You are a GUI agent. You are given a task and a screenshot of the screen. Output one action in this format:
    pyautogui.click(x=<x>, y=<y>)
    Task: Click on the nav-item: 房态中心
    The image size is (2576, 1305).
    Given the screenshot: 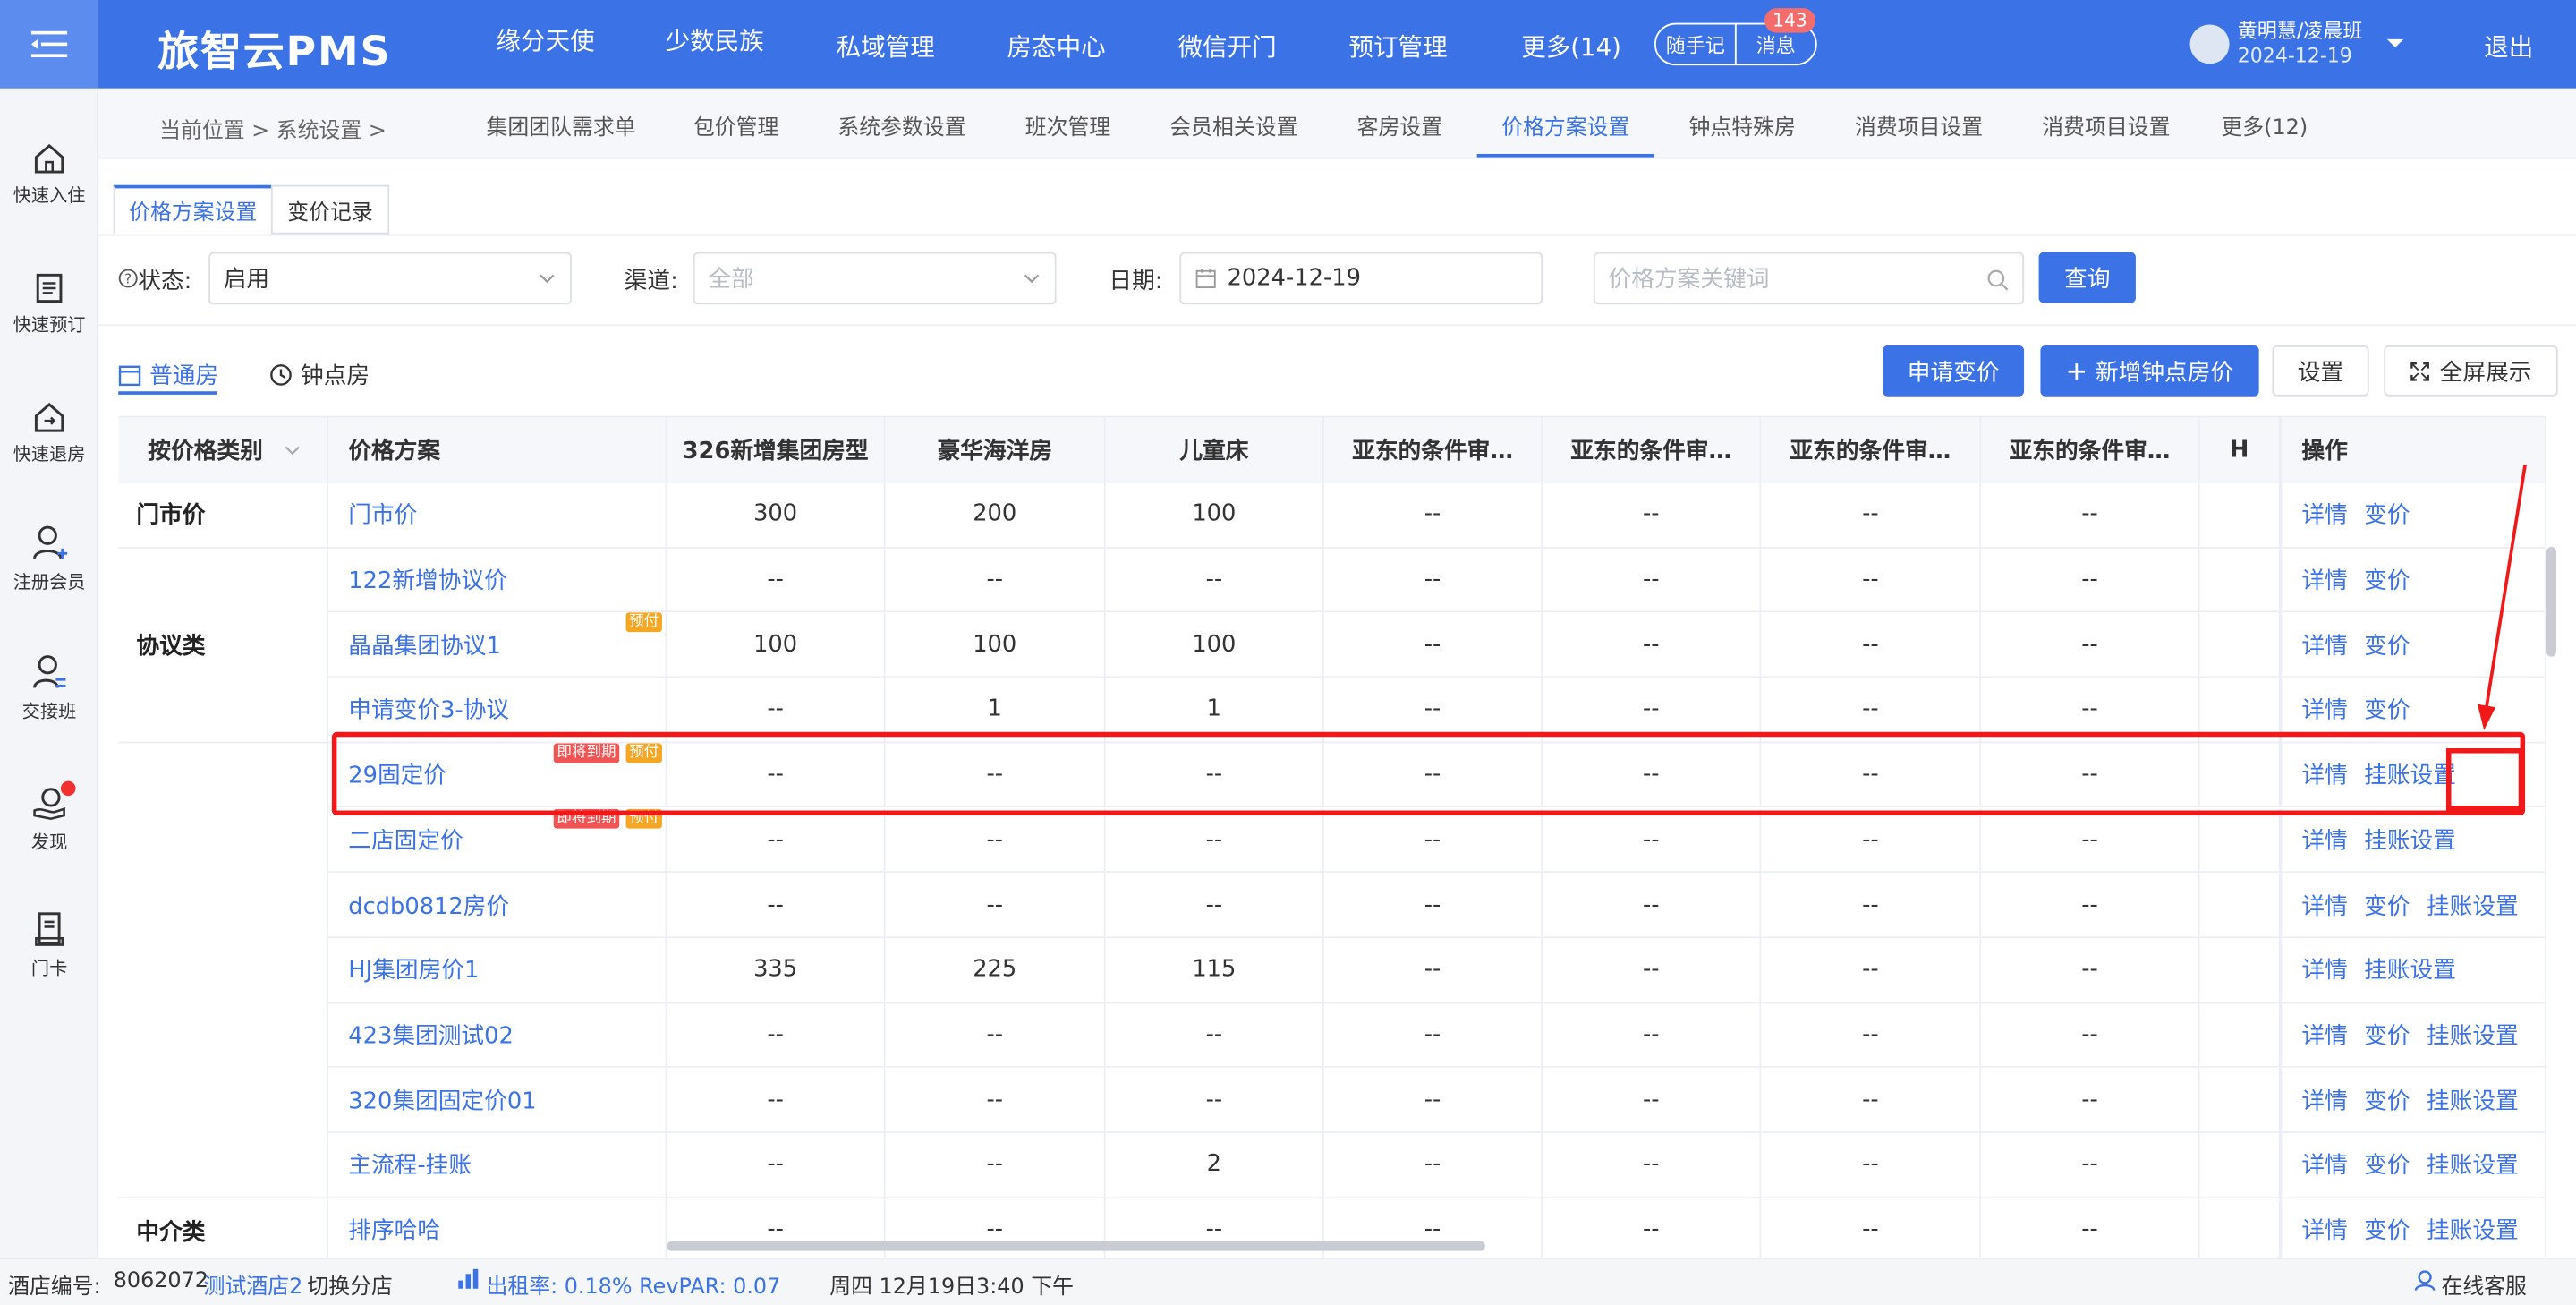 What is the action you would take?
    pyautogui.click(x=1056, y=47)
    